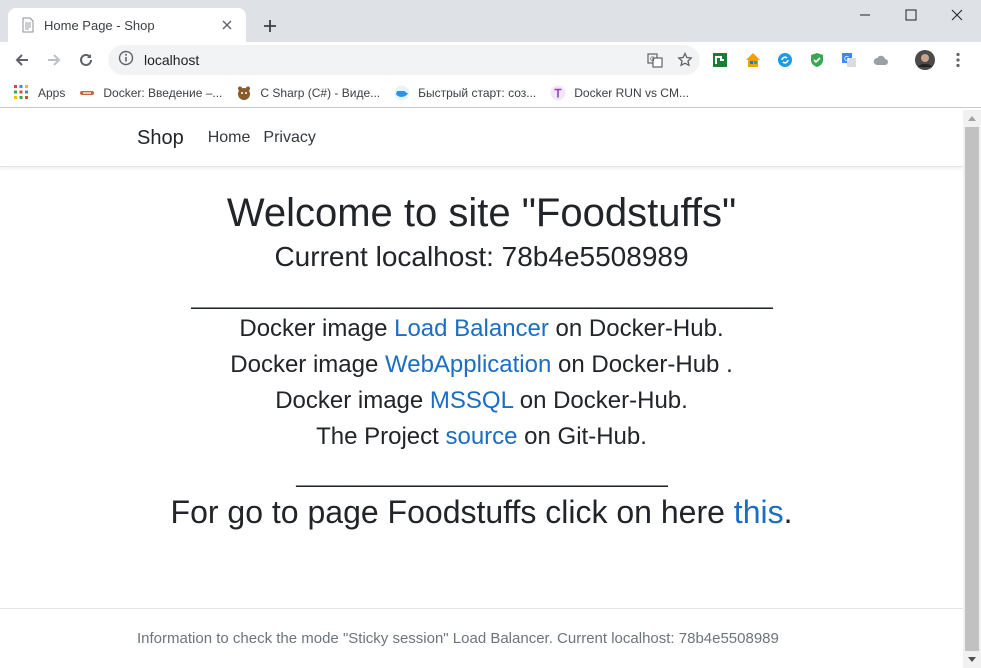 The image size is (981, 668). I want to click on bookmark-label: Apps, so click(52, 92).